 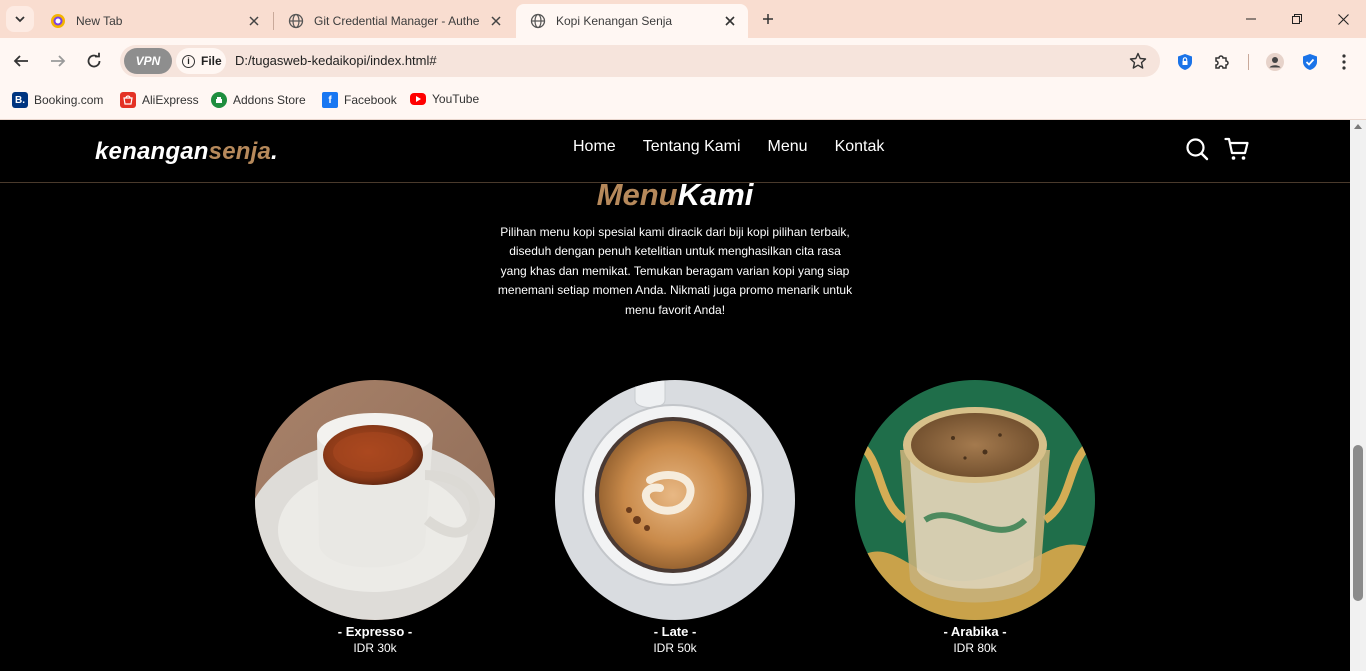 I want to click on menu-section-title: MenuKami, so click(x=675, y=195).